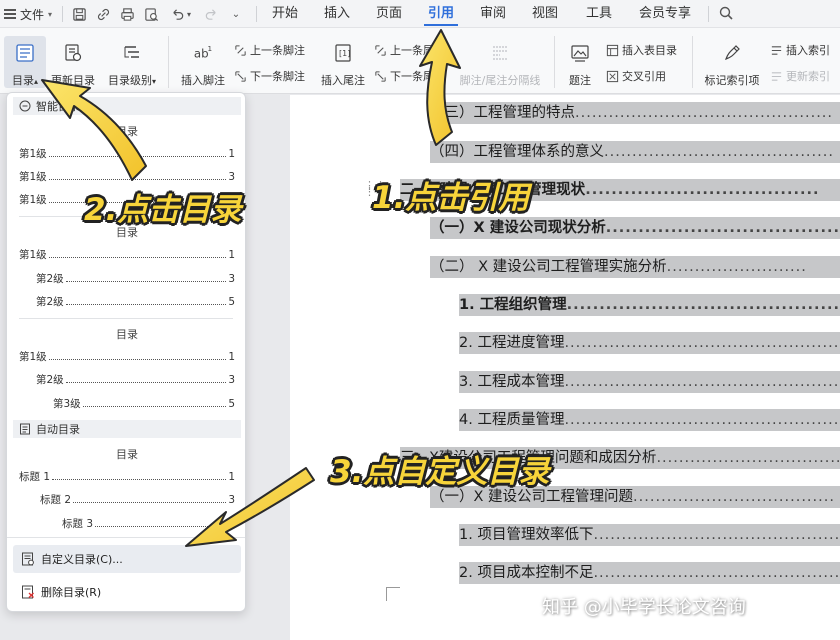  I want to click on redo-icon, so click(211, 14).